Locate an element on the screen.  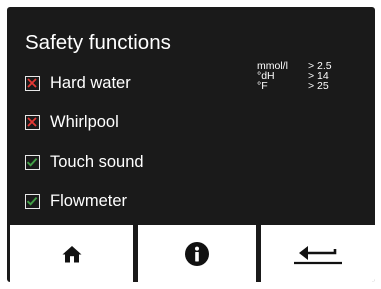
touch-sound-checkbox is located at coordinates (32, 162).